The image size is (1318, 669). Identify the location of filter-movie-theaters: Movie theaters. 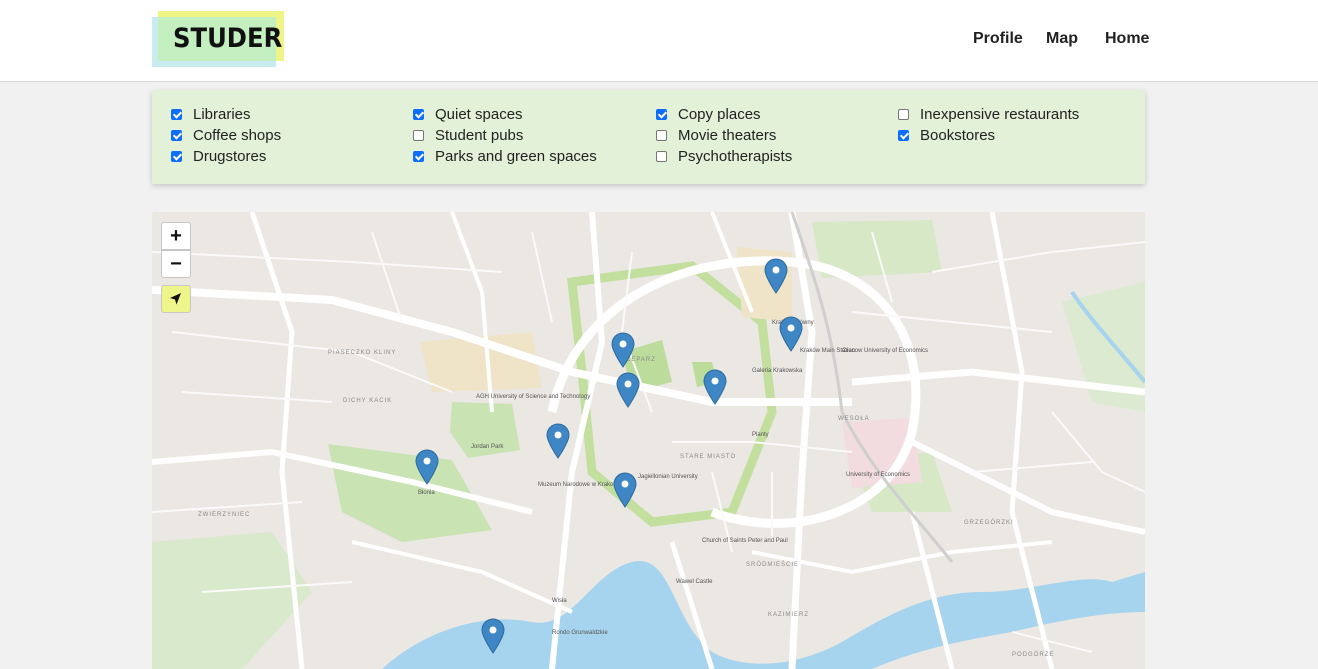
(716, 135).